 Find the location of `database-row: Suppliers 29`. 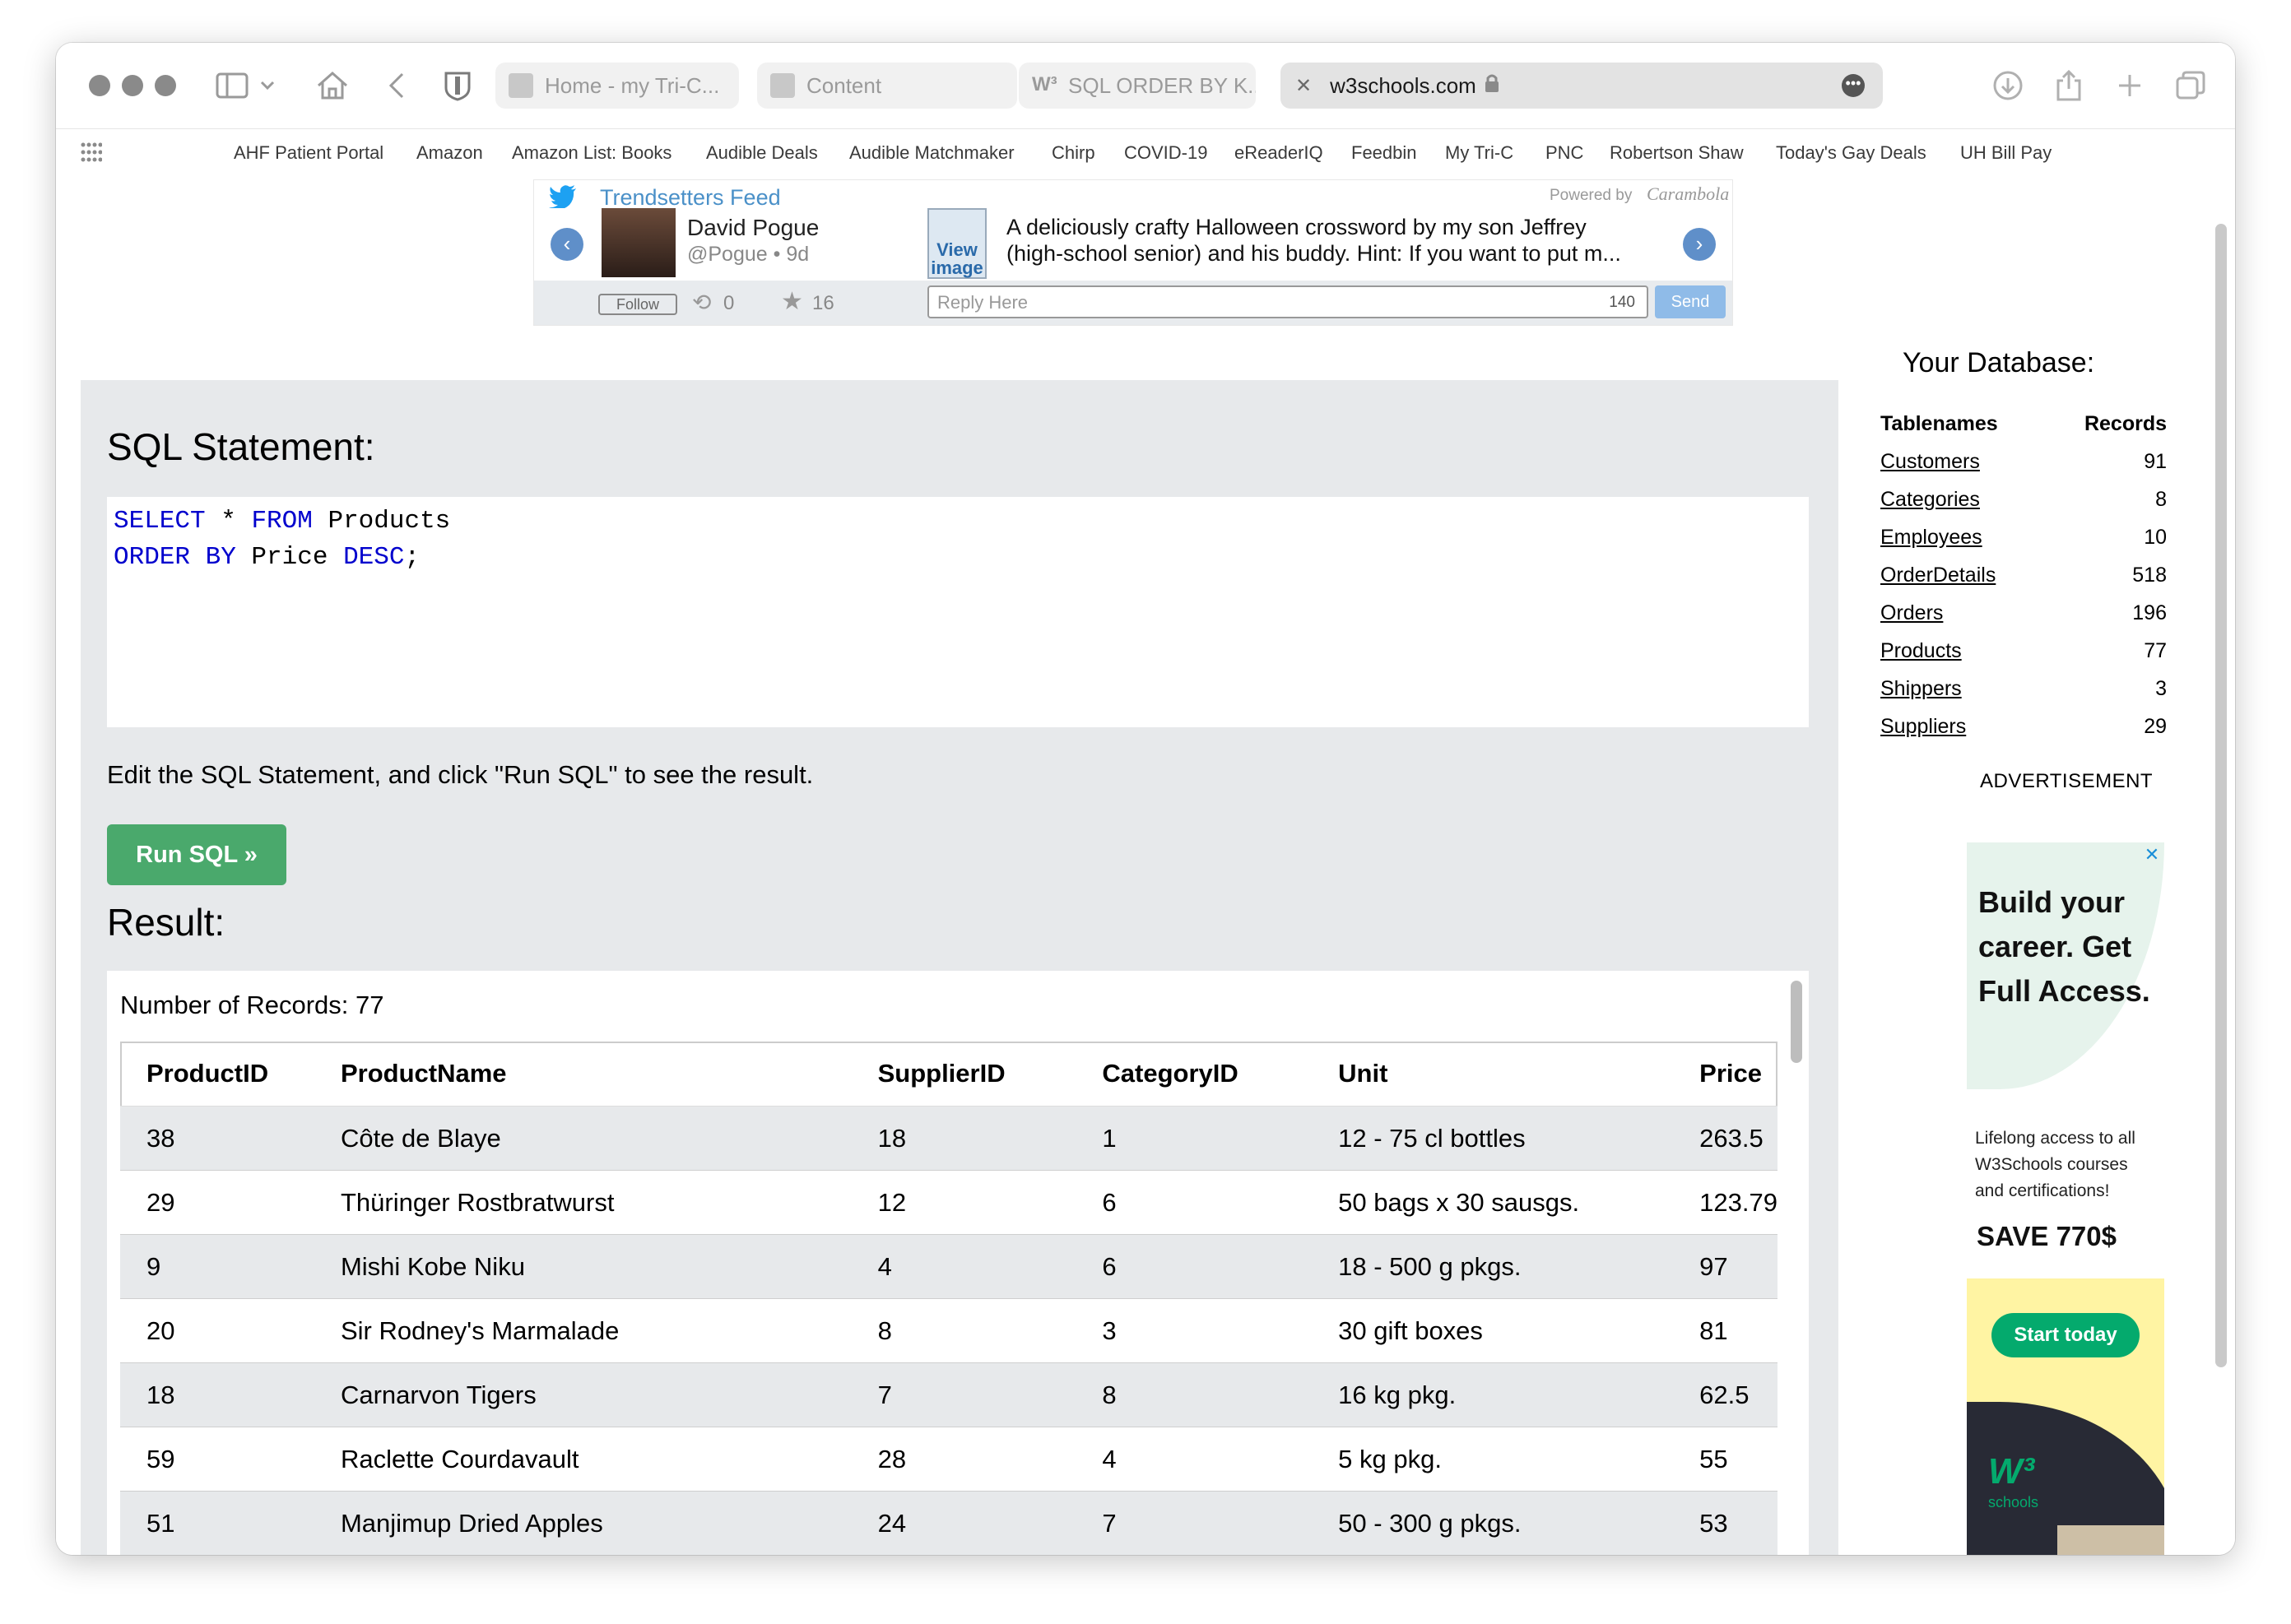

database-row: Suppliers 29 is located at coordinates (2024, 726).